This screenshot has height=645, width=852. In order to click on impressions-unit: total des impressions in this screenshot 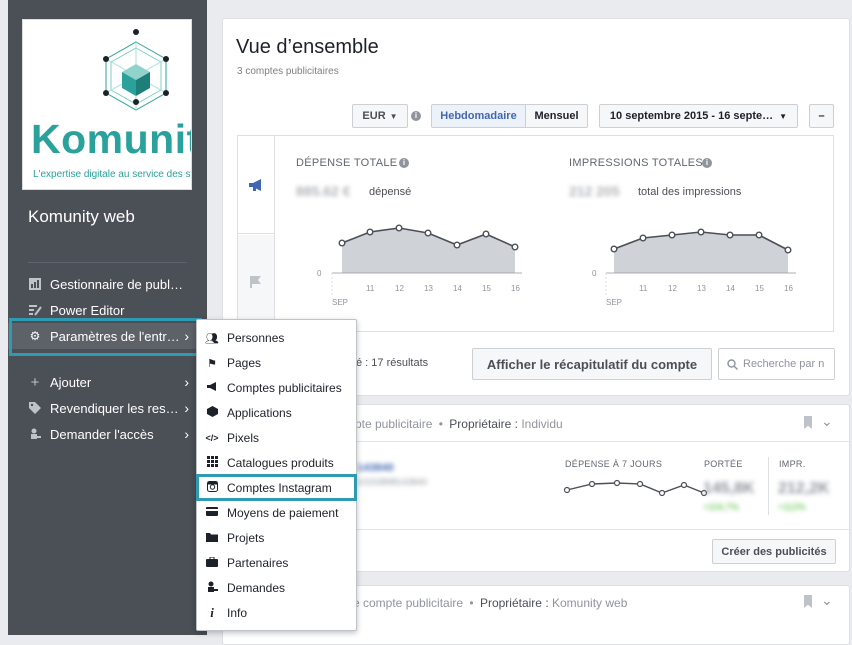, I will do `click(690, 192)`.